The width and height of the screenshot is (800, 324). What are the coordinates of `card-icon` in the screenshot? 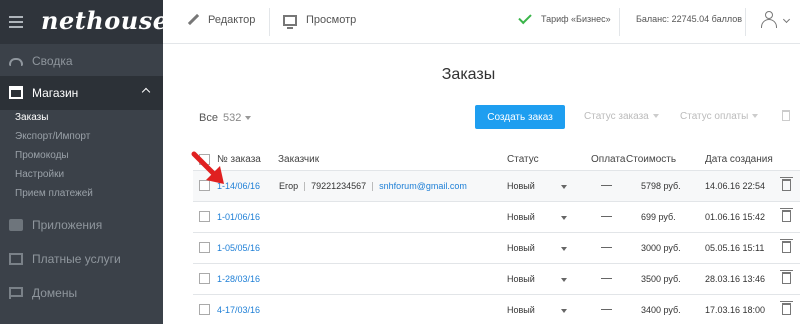 It's located at (16, 259).